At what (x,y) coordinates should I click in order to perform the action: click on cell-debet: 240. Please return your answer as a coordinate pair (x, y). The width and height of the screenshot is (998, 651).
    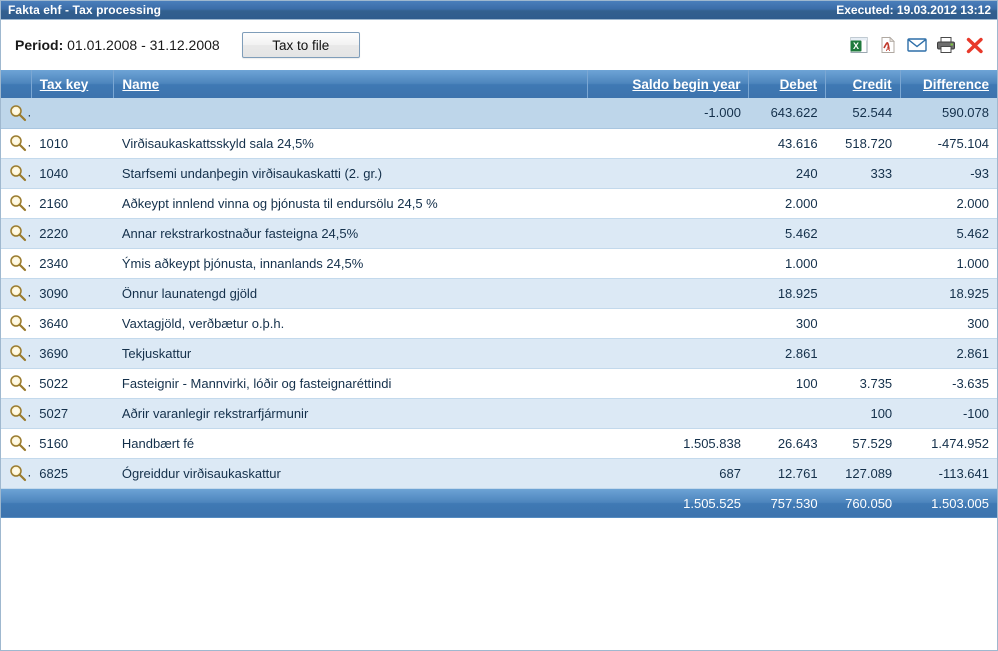
    Looking at the image, I should click on (787, 173).